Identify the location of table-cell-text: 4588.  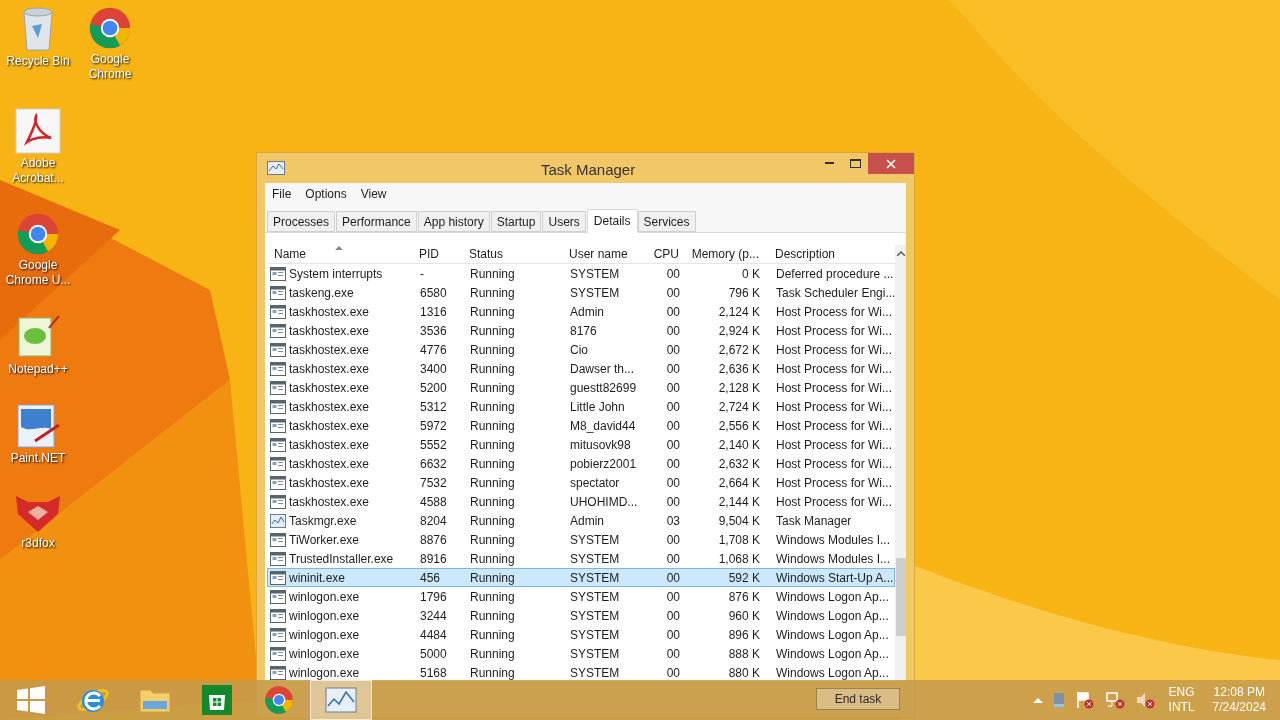
(433, 502).